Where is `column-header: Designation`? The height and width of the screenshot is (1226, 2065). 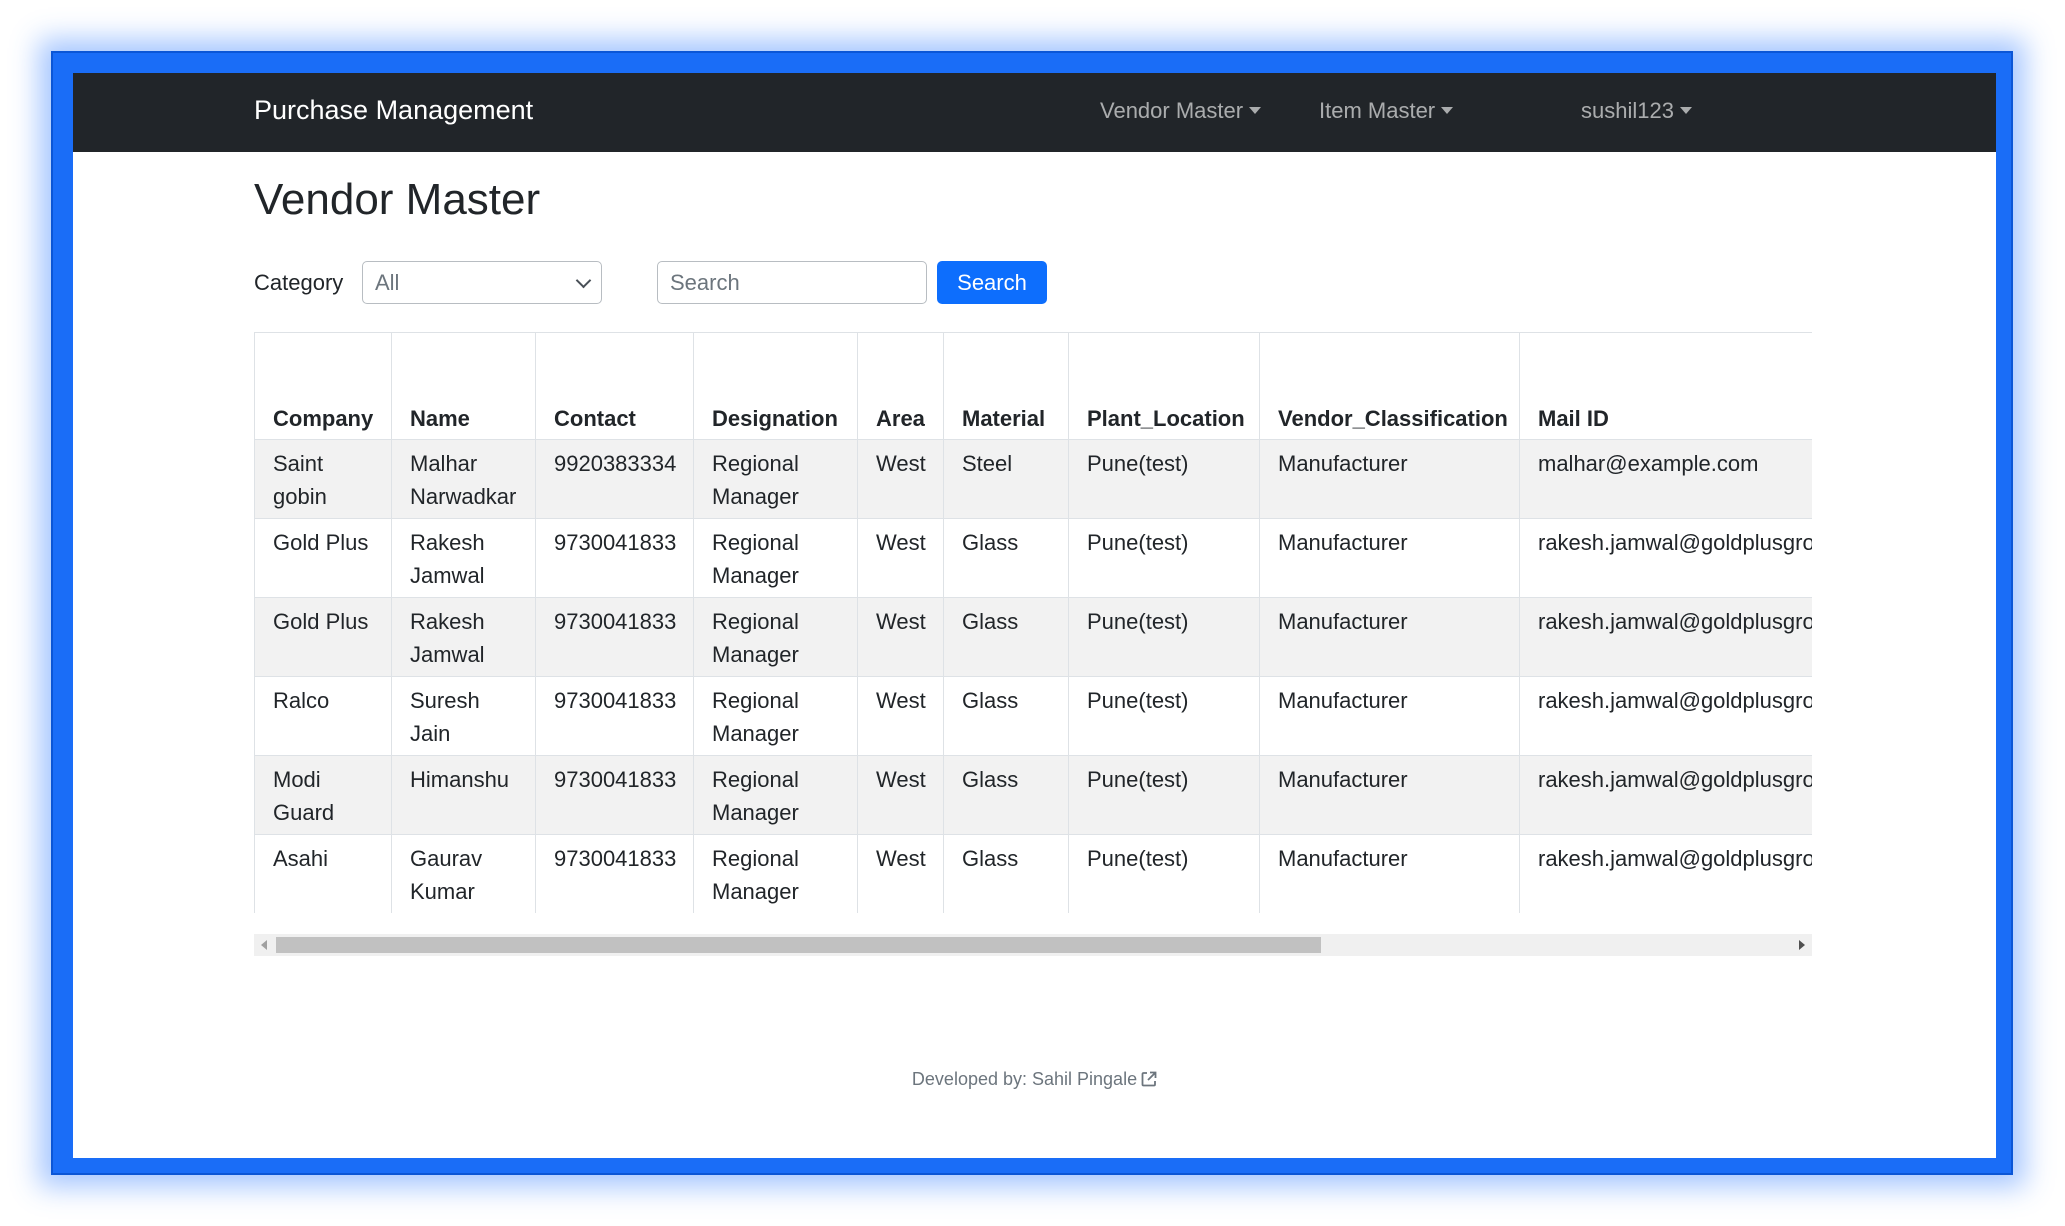
column-header: Designation is located at coordinates (775, 386).